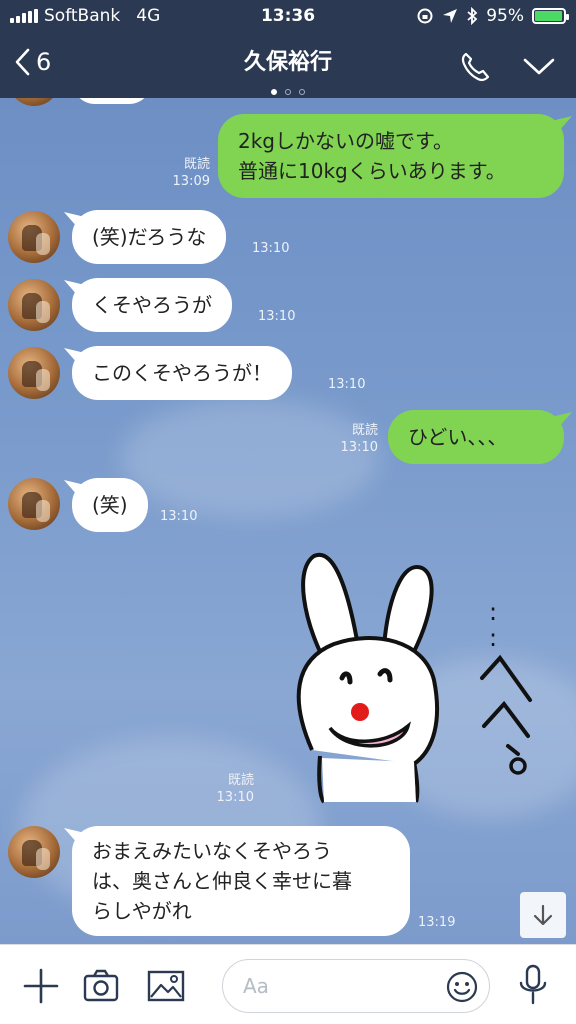  I want to click on message-time: 13:09, so click(191, 181).